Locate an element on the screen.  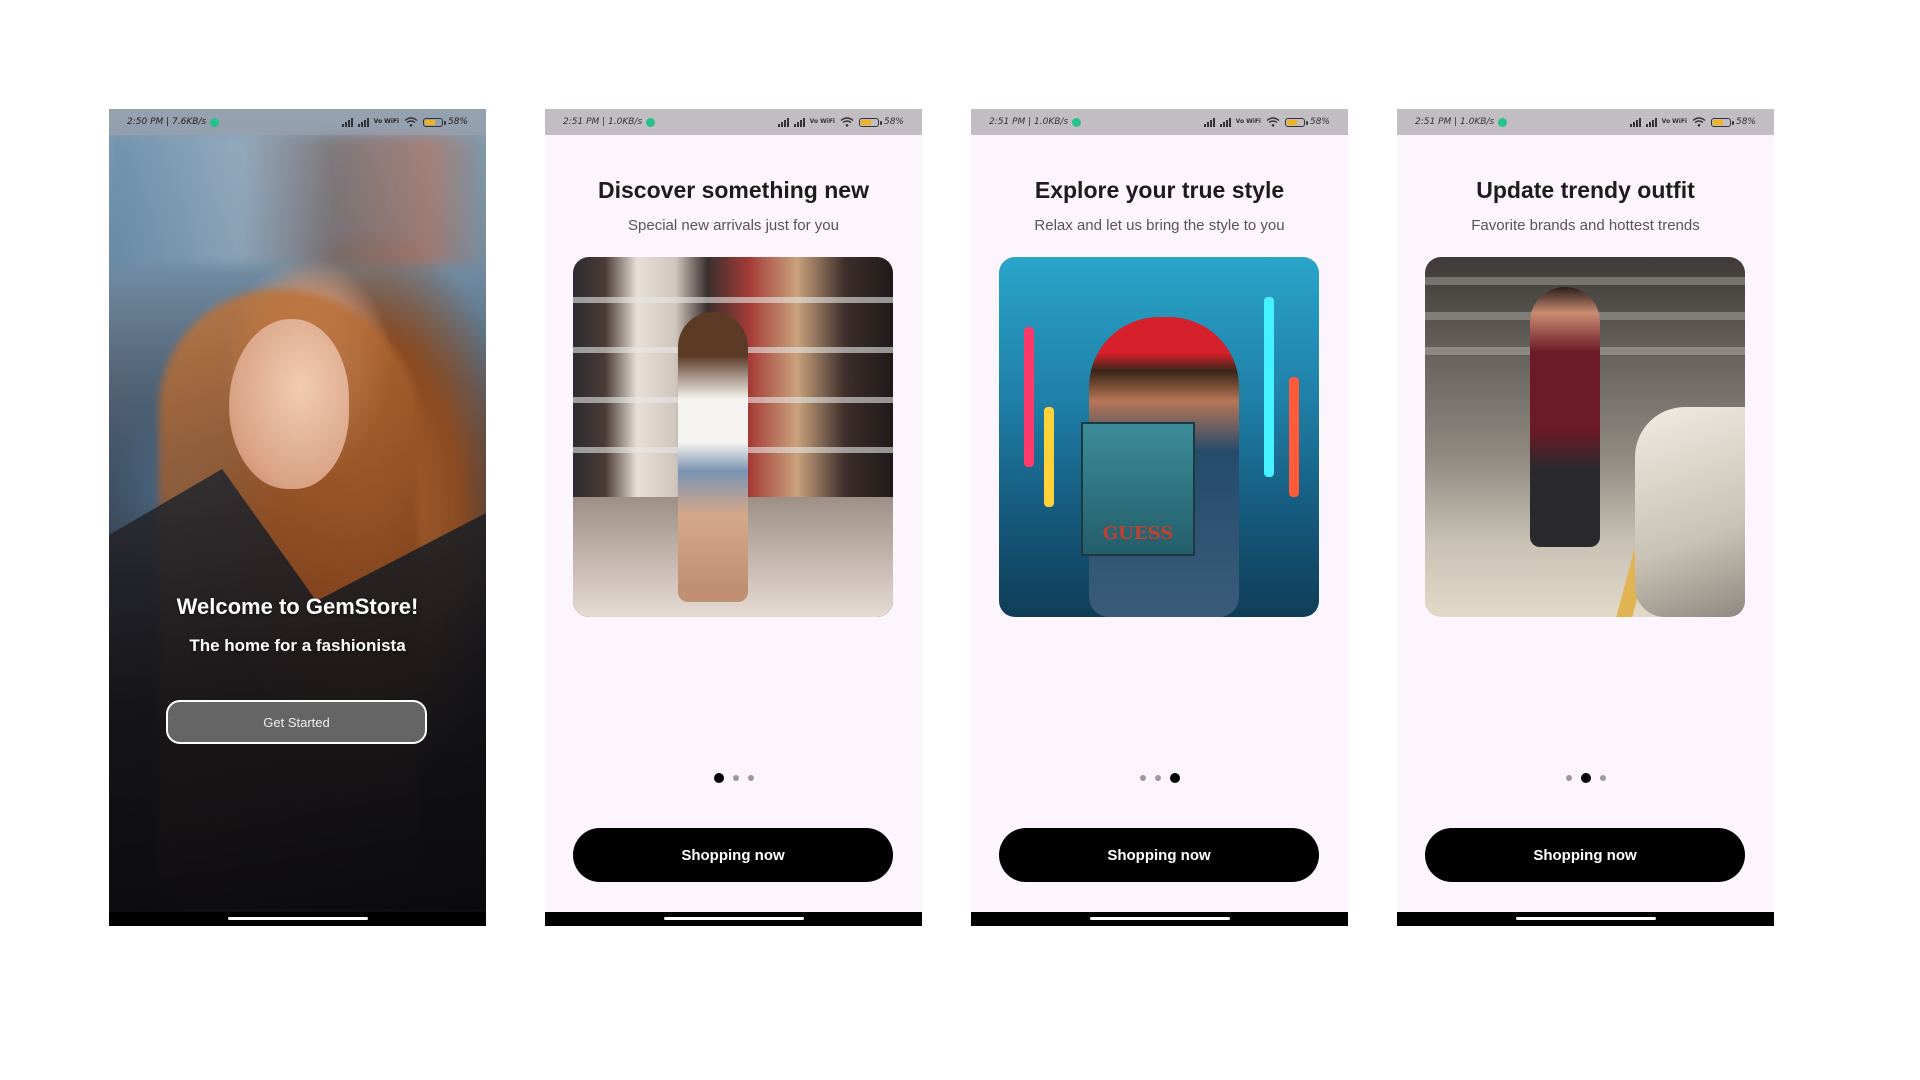
status-time: 2:50 PM | 7.6KB/s is located at coordinates (167, 122).